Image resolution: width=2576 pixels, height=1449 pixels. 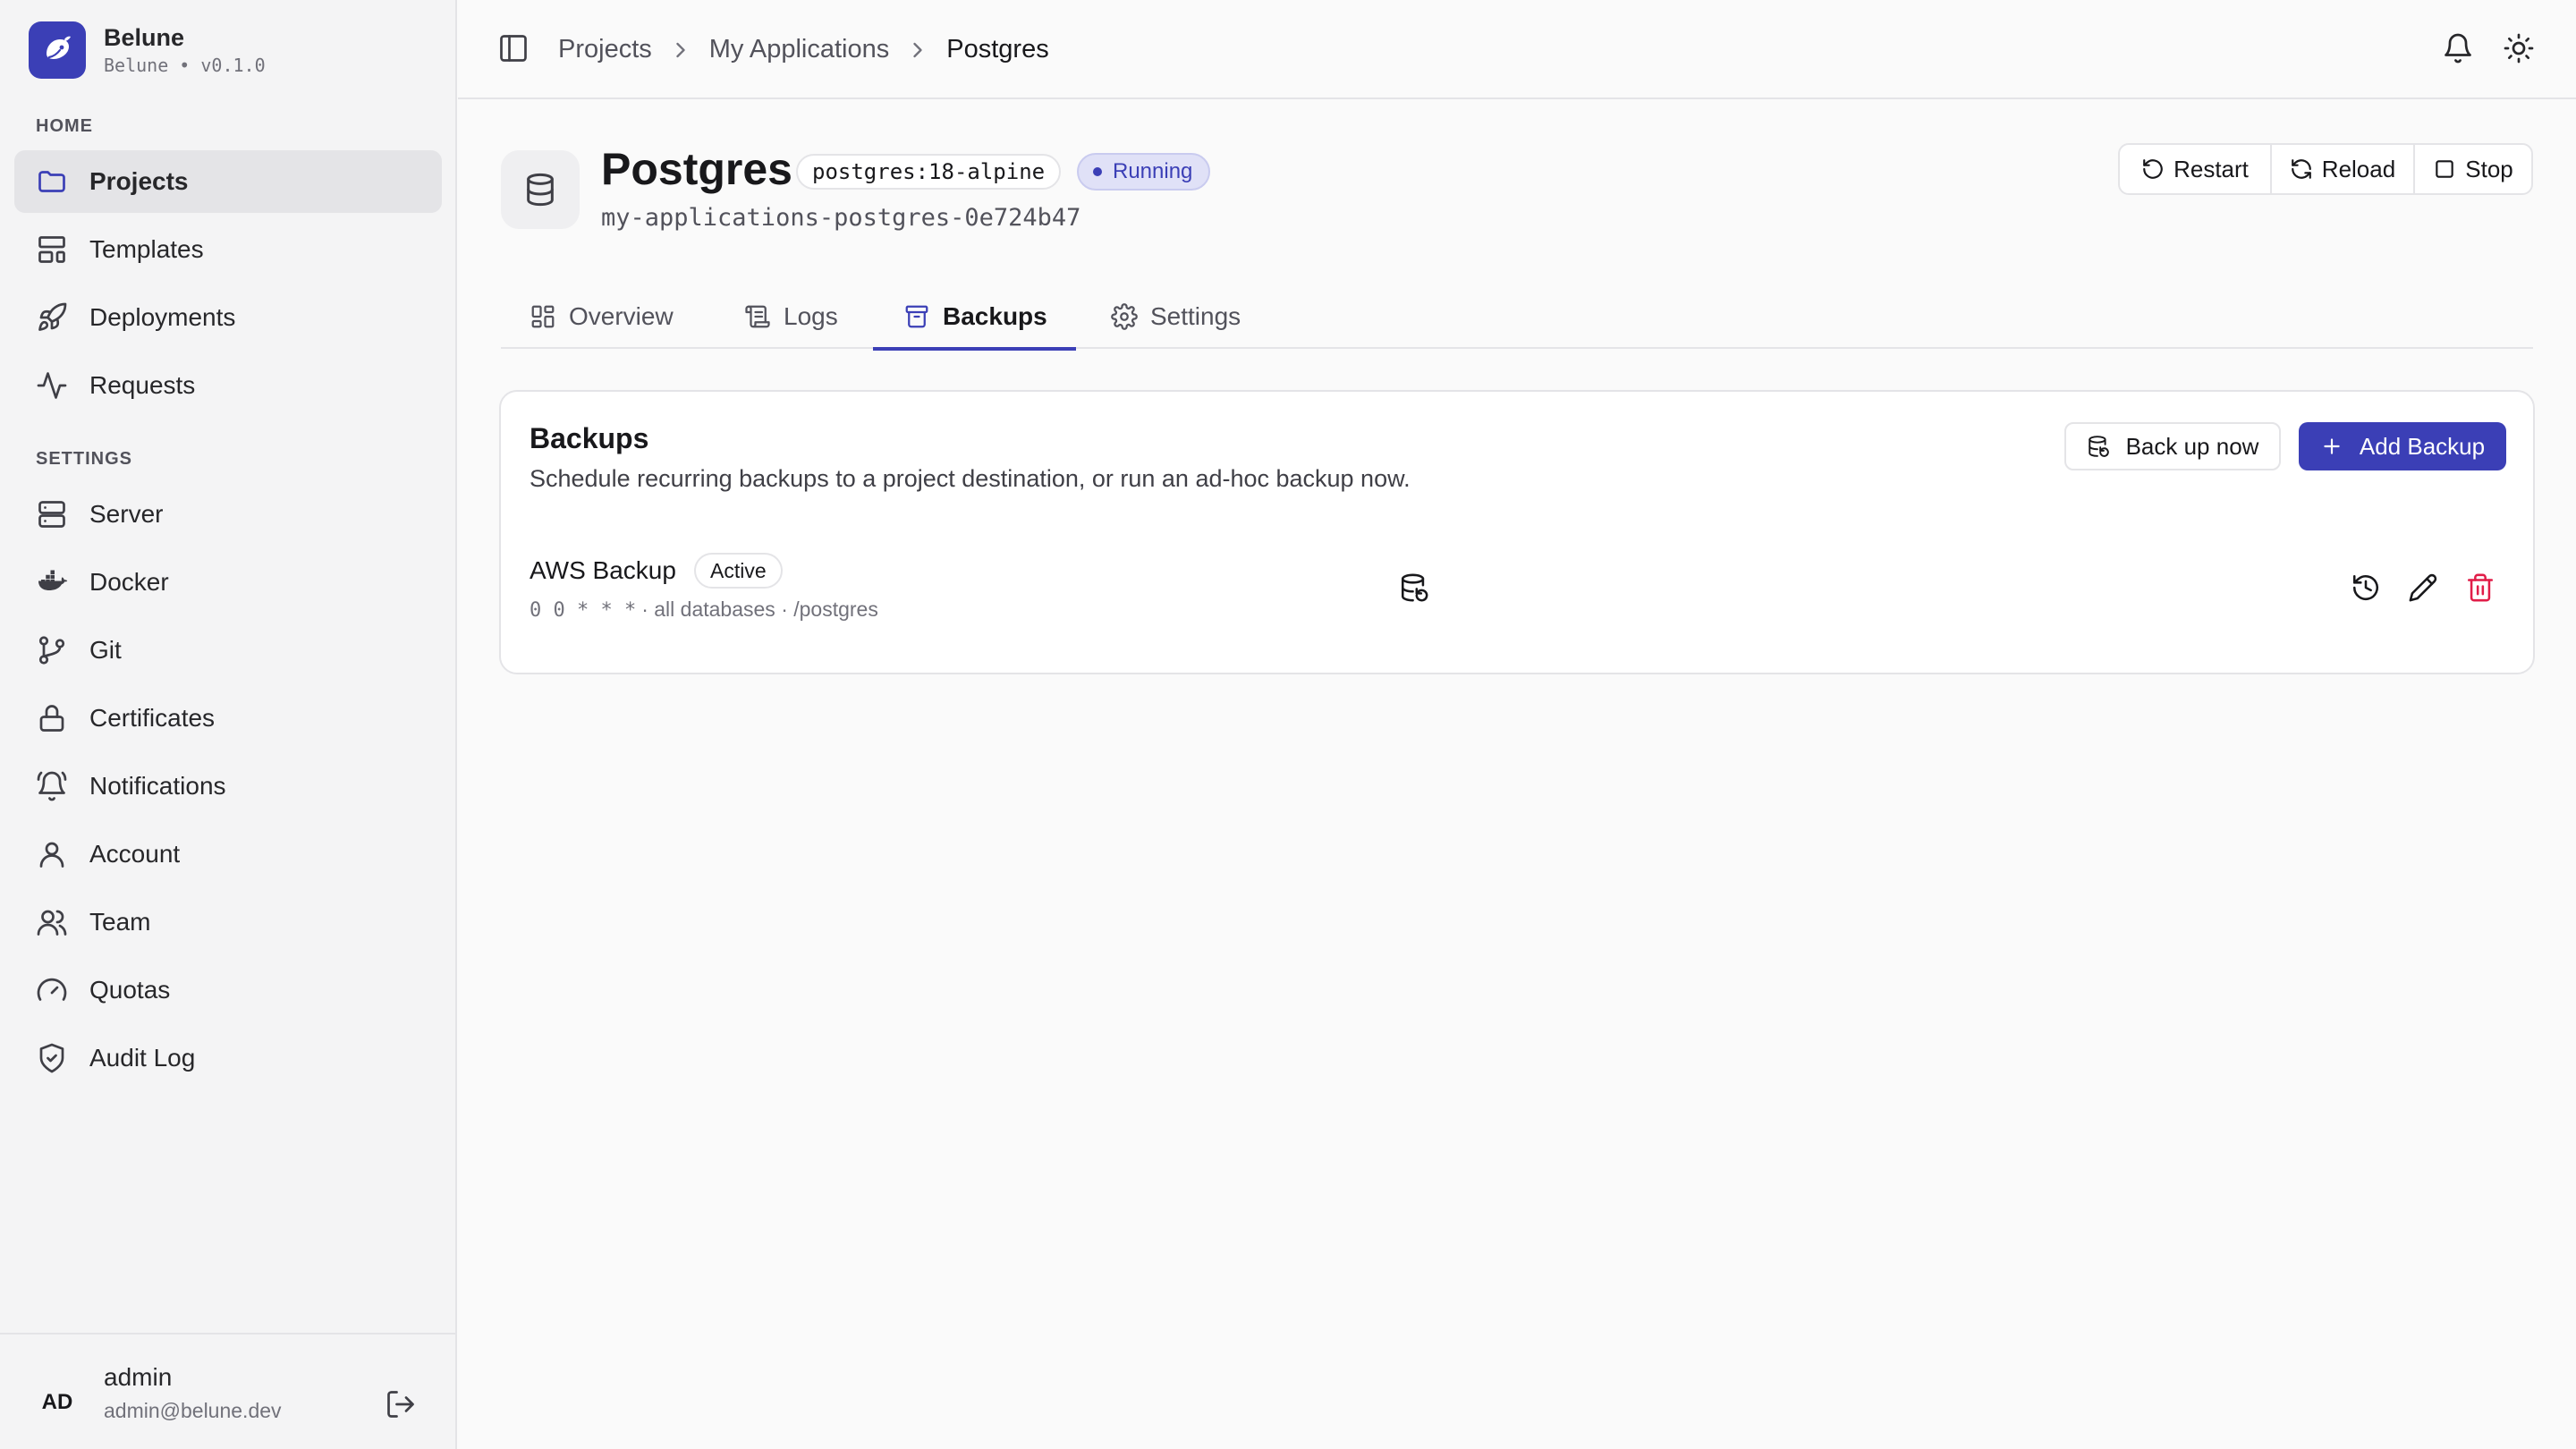 I want to click on shield-check-icon, so click(x=51, y=1058).